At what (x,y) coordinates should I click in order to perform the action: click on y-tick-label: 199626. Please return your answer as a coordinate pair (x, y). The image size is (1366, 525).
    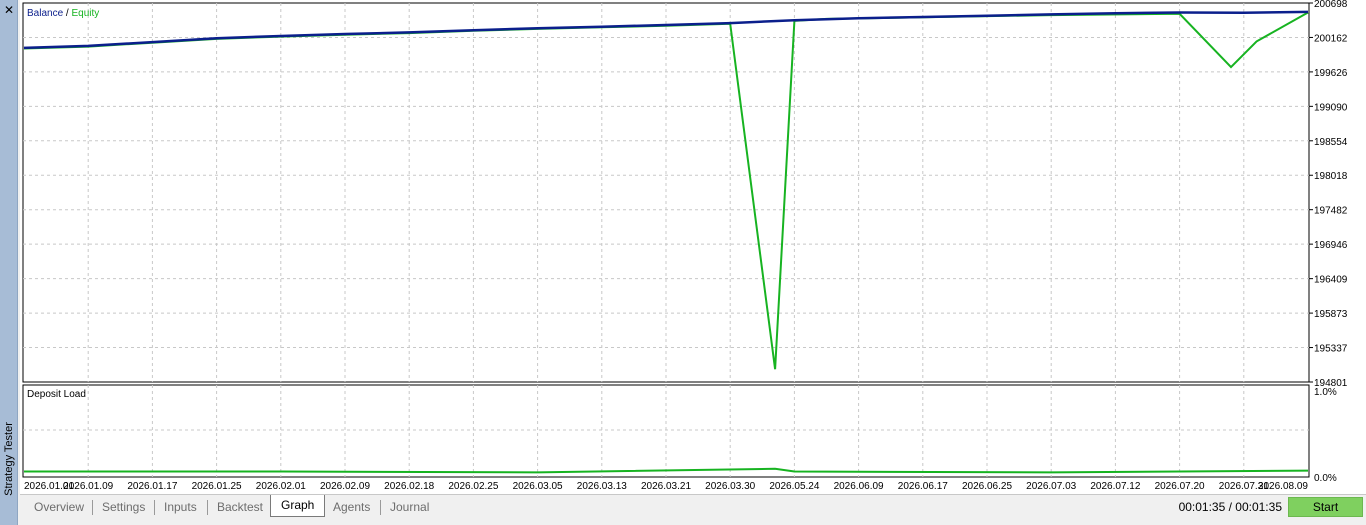
    Looking at the image, I should click on (1331, 73).